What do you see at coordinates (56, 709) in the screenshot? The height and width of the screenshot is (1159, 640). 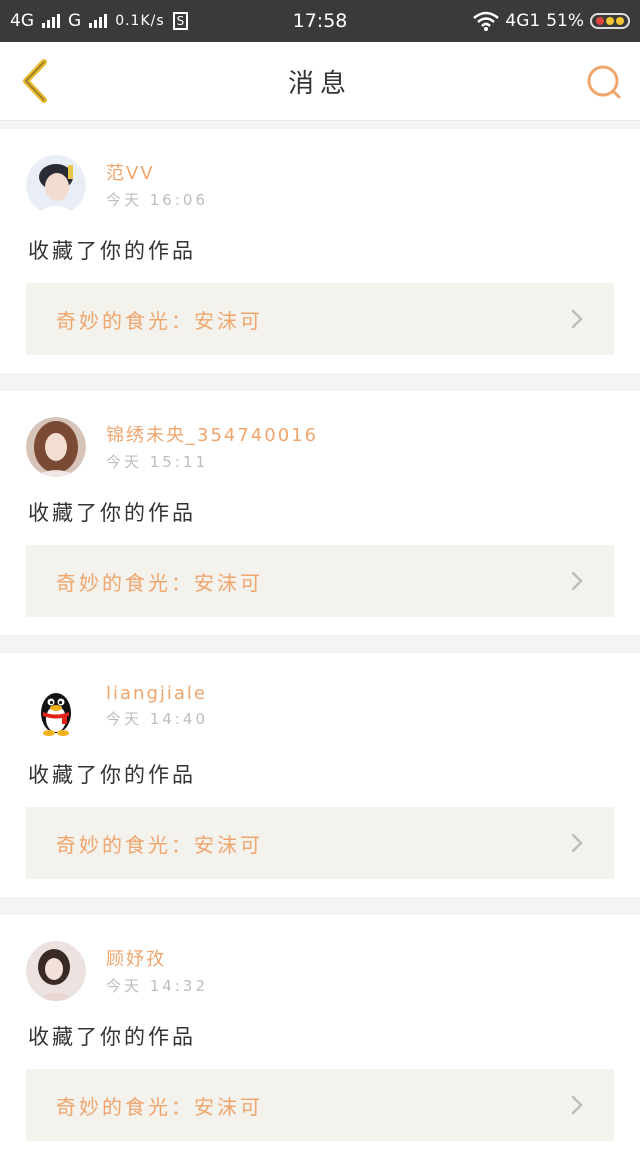 I see `qq-penguin-avatar` at bounding box center [56, 709].